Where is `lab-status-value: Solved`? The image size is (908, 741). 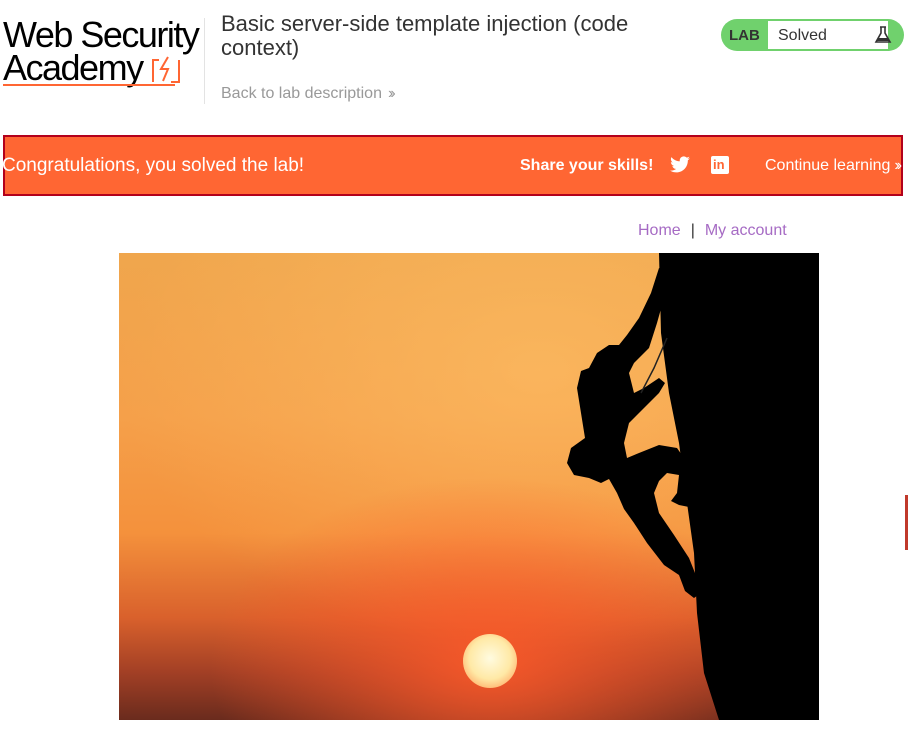
lab-status-value: Solved is located at coordinates (802, 35).